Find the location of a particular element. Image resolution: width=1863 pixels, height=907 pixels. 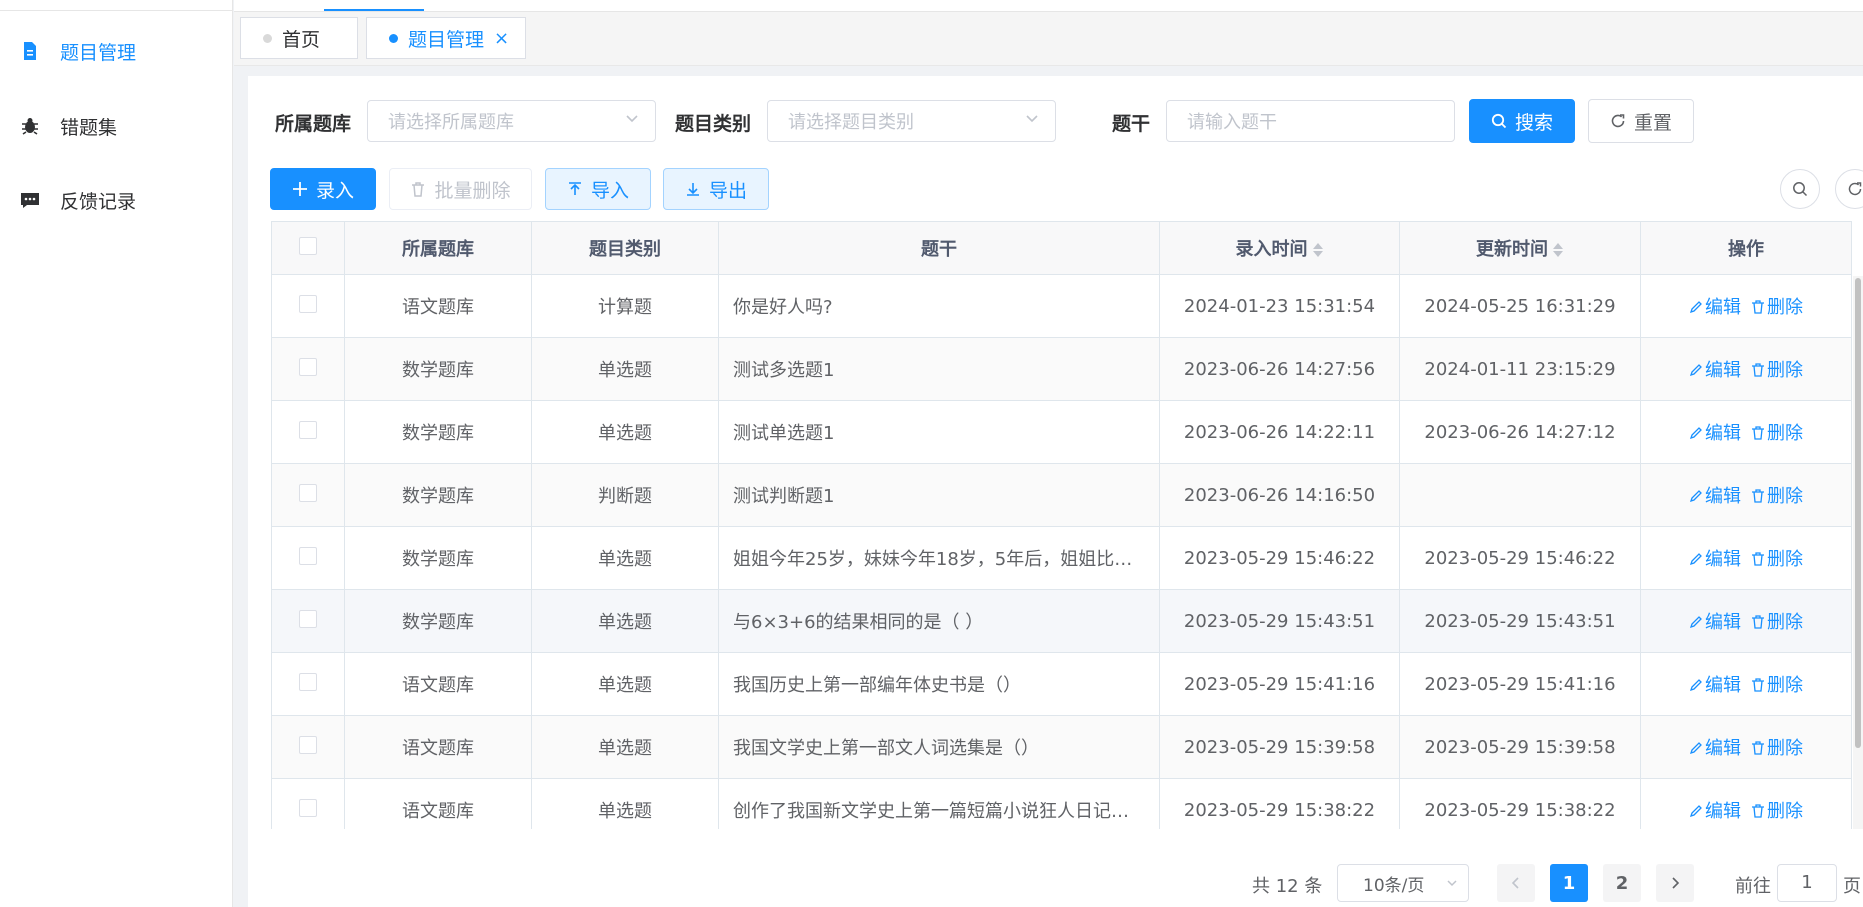

goto-suffix: 页 is located at coordinates (1852, 886).